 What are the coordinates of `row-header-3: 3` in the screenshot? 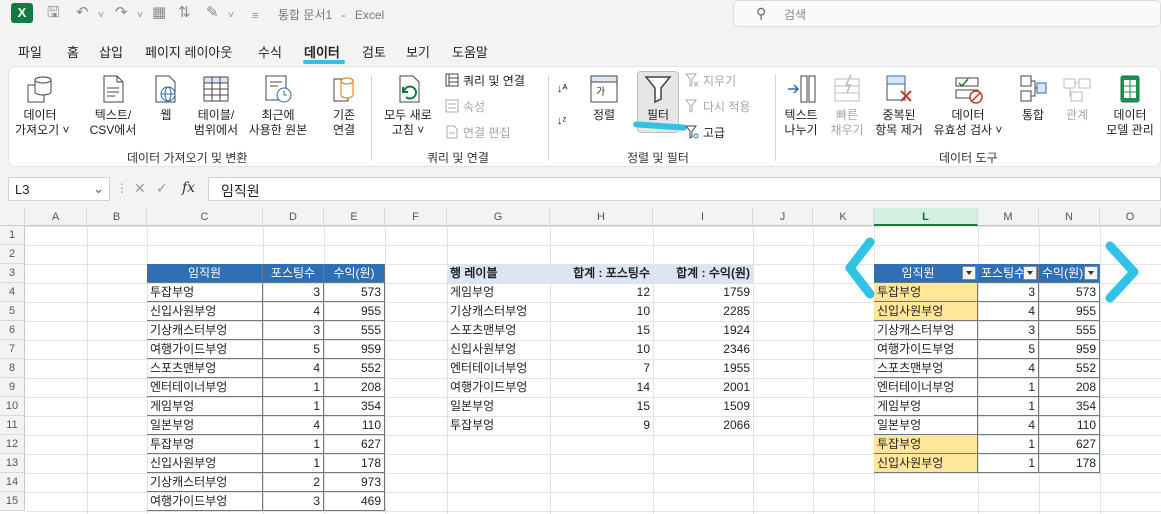 It's located at (12, 273).